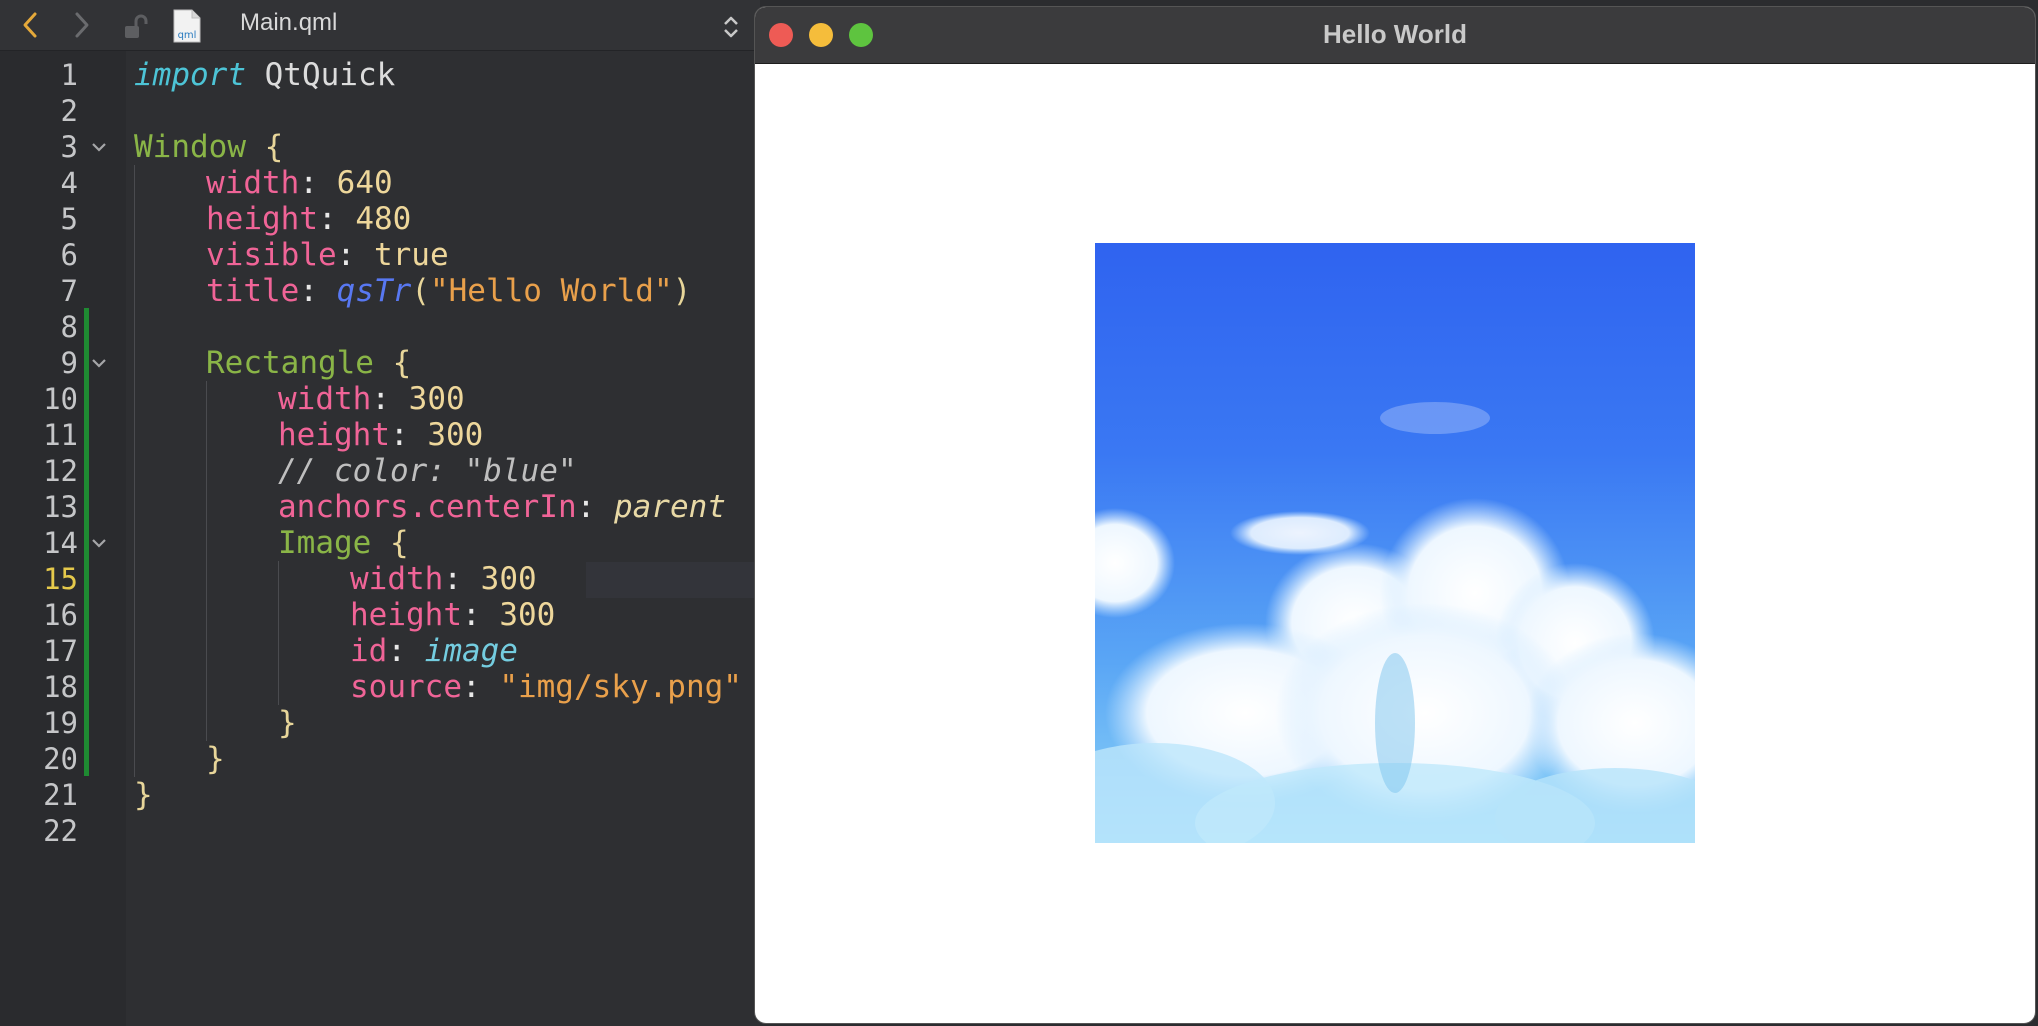 Image resolution: width=2038 pixels, height=1026 pixels. What do you see at coordinates (60, 471) in the screenshot?
I see `line-number: 12` at bounding box center [60, 471].